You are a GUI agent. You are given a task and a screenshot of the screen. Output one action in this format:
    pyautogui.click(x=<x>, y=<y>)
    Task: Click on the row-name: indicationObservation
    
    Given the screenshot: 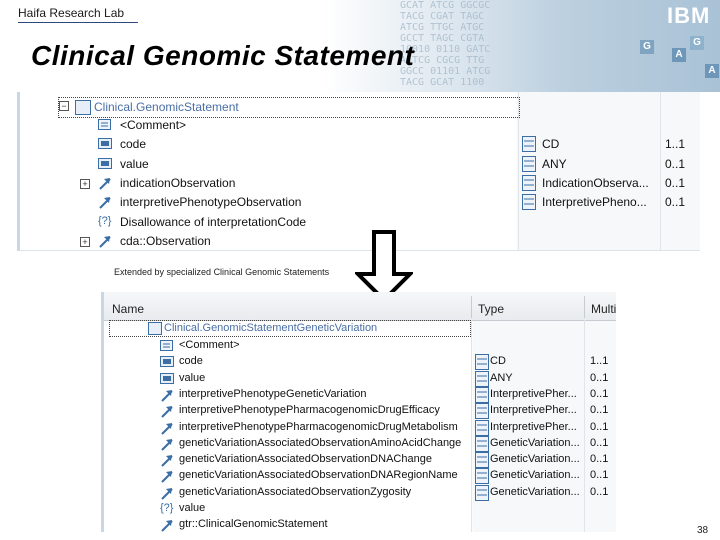 What is the action you would take?
    pyautogui.click(x=178, y=182)
    